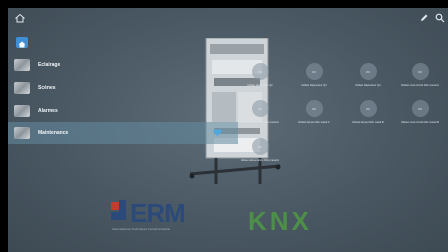  I want to click on heart-icon, so click(217, 132).